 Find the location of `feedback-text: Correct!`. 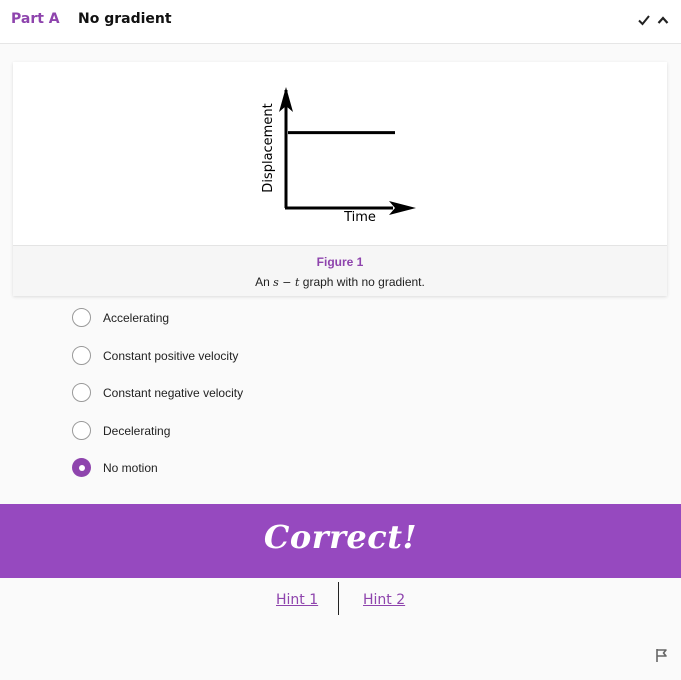

feedback-text: Correct! is located at coordinates (340, 537).